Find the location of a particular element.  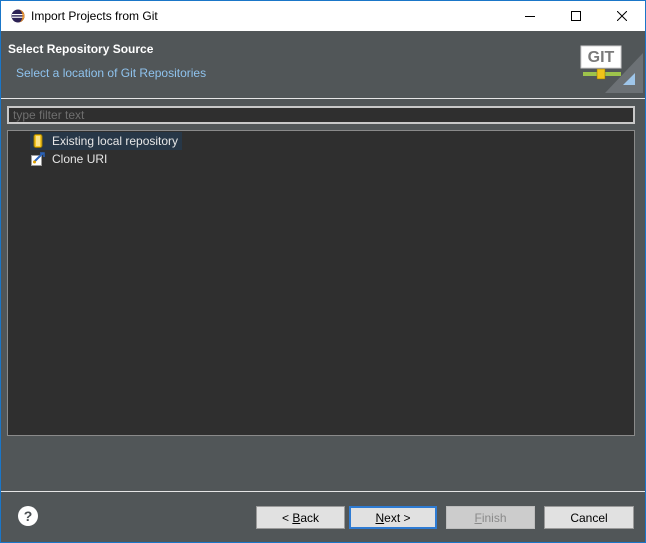

back-button-label: ack is located at coordinates (310, 517).